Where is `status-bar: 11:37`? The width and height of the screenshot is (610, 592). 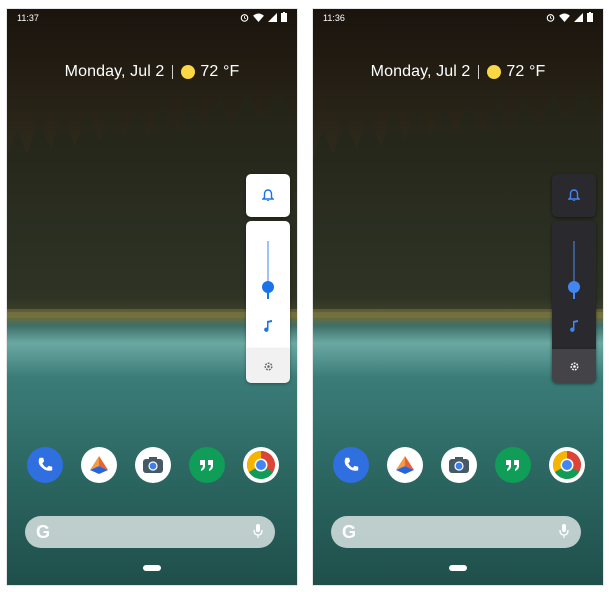 status-bar: 11:37 is located at coordinates (152, 18).